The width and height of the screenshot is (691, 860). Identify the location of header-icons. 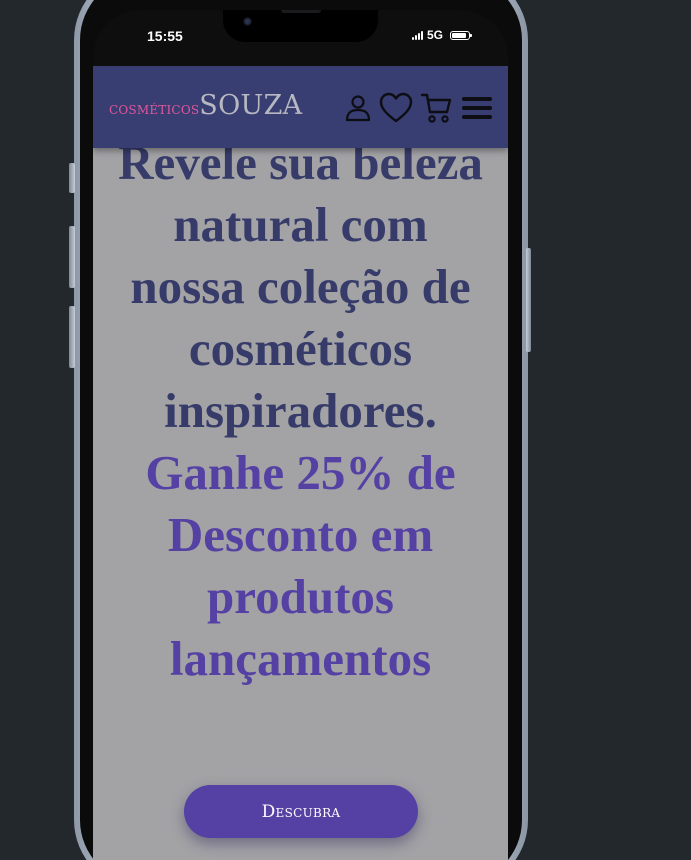
(419, 108).